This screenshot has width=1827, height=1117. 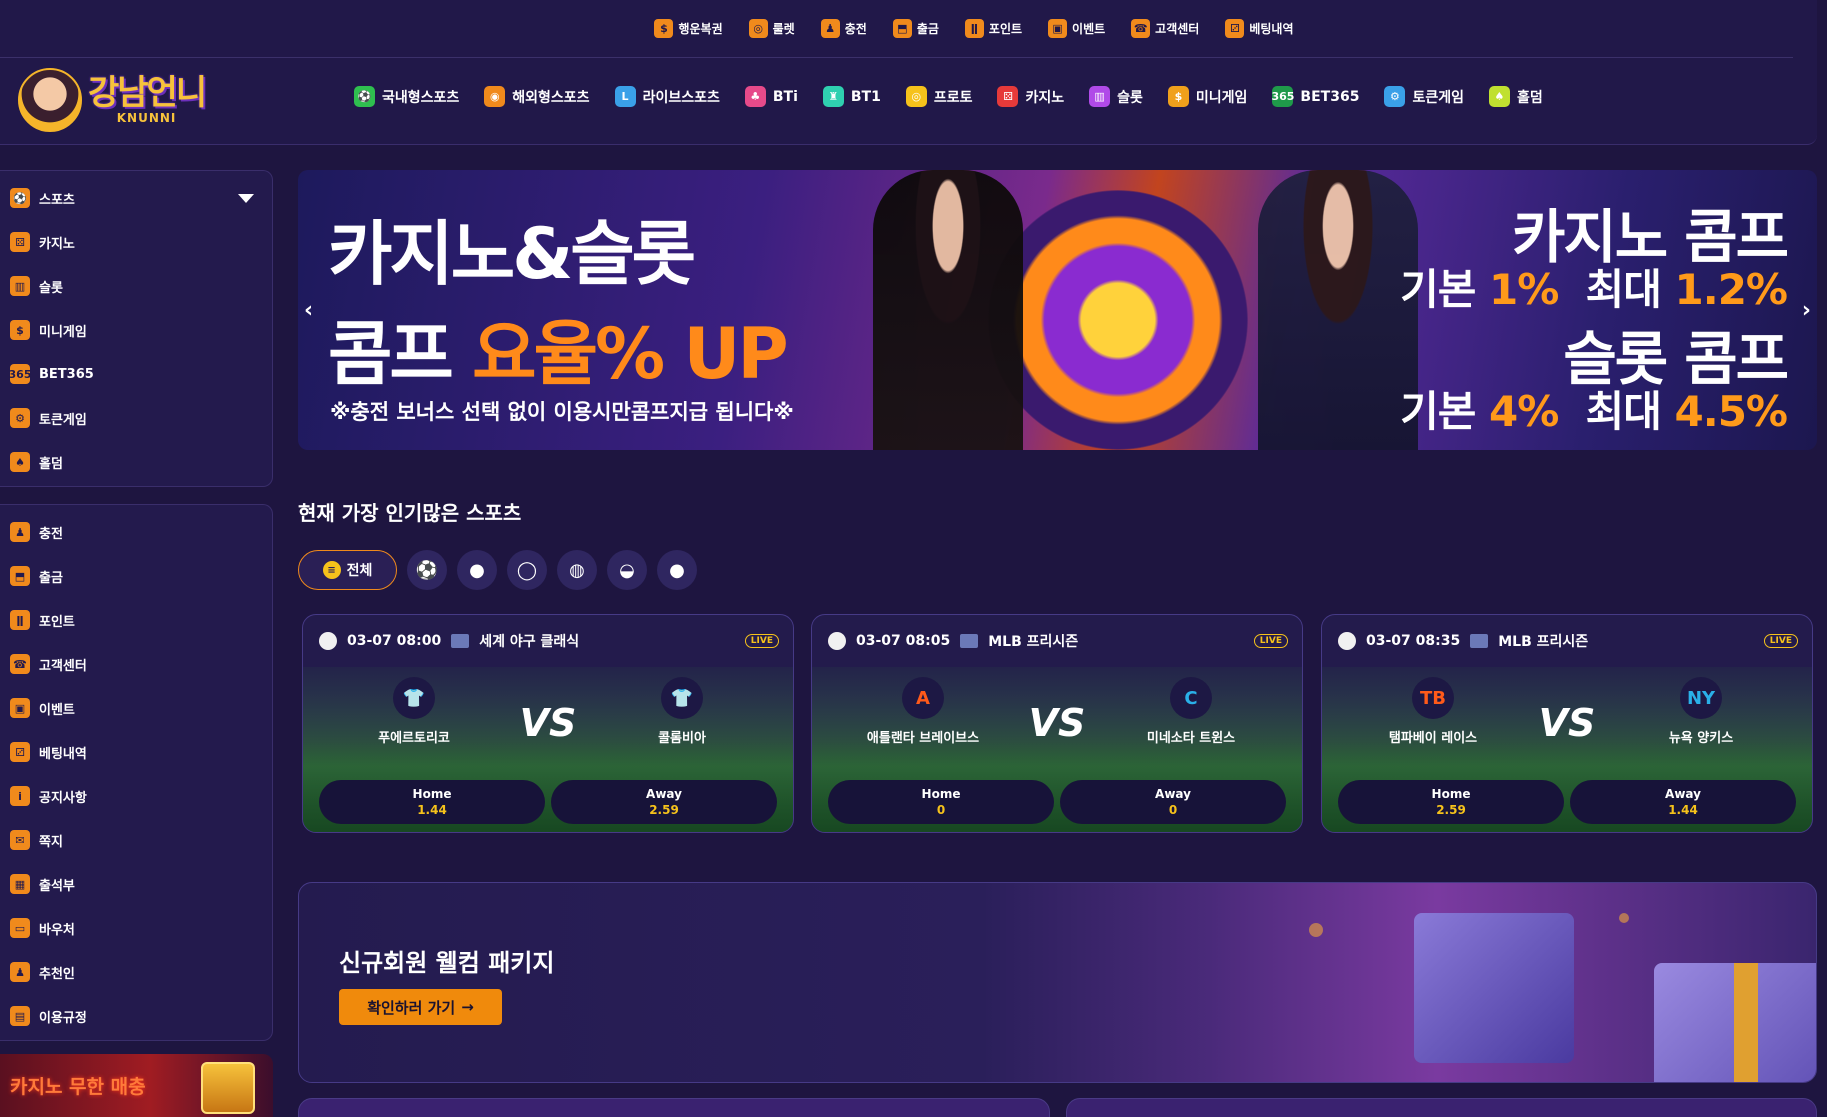 I want to click on away-odds-button: Away 0, so click(x=1173, y=802).